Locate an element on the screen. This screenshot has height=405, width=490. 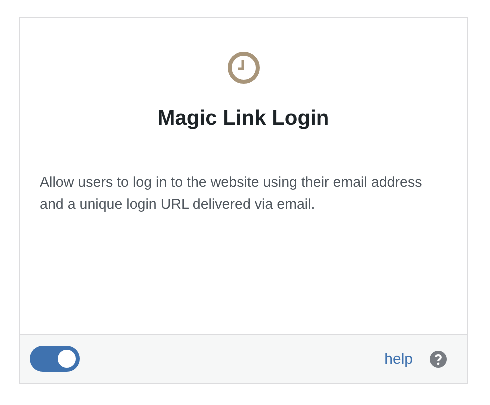
clock-icon is located at coordinates (243, 68).